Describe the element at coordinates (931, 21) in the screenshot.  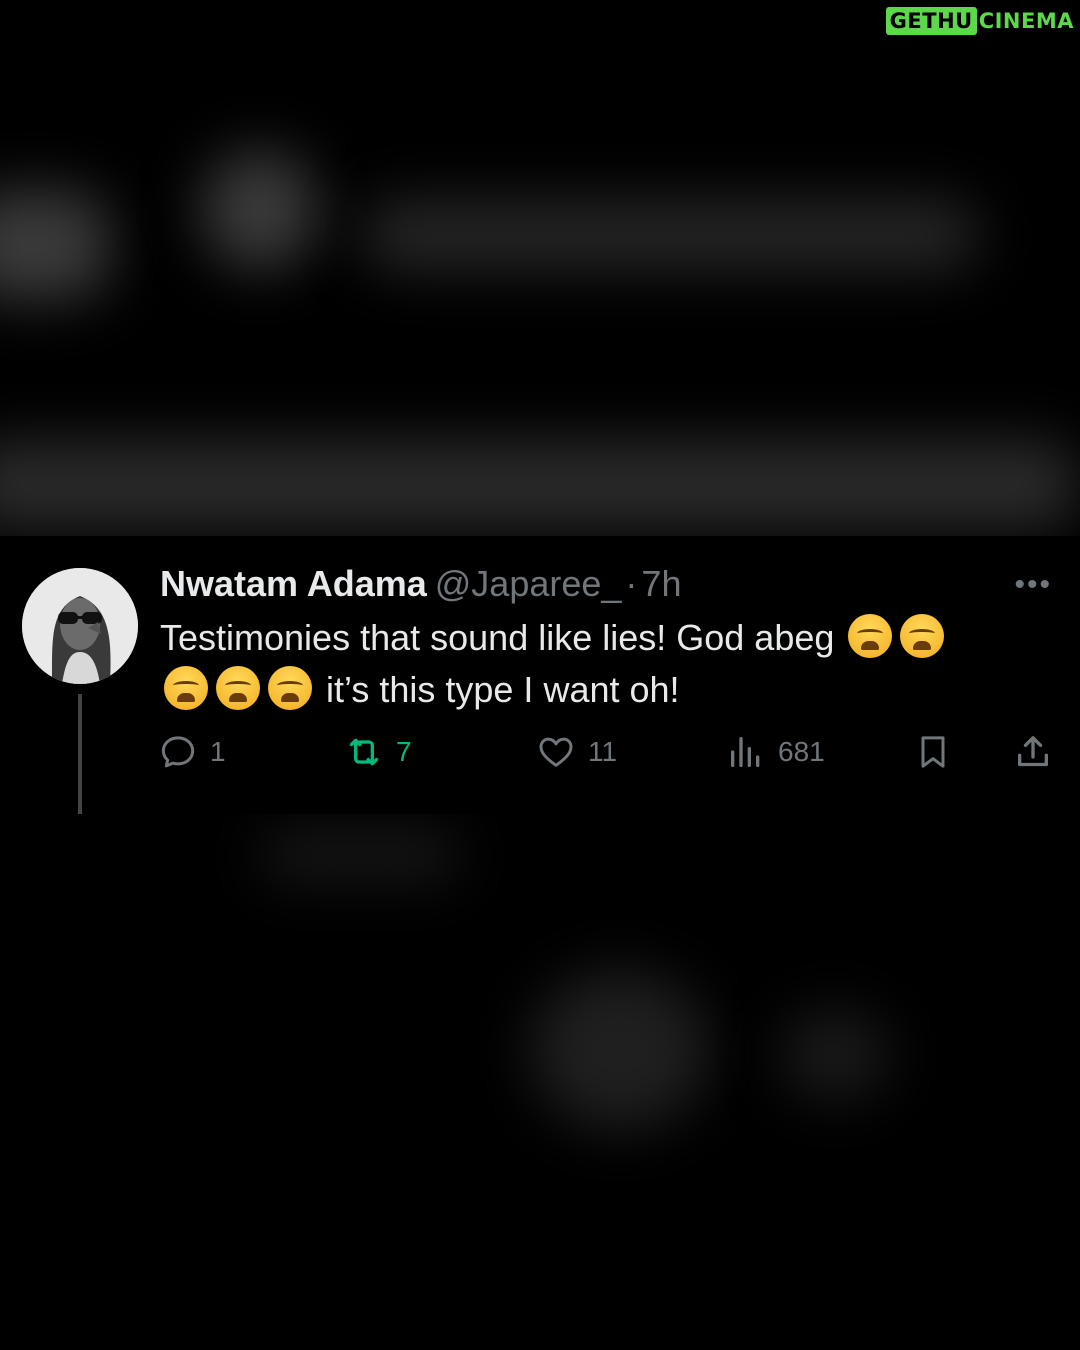
I see `logo-box-text: GETHU` at that location.